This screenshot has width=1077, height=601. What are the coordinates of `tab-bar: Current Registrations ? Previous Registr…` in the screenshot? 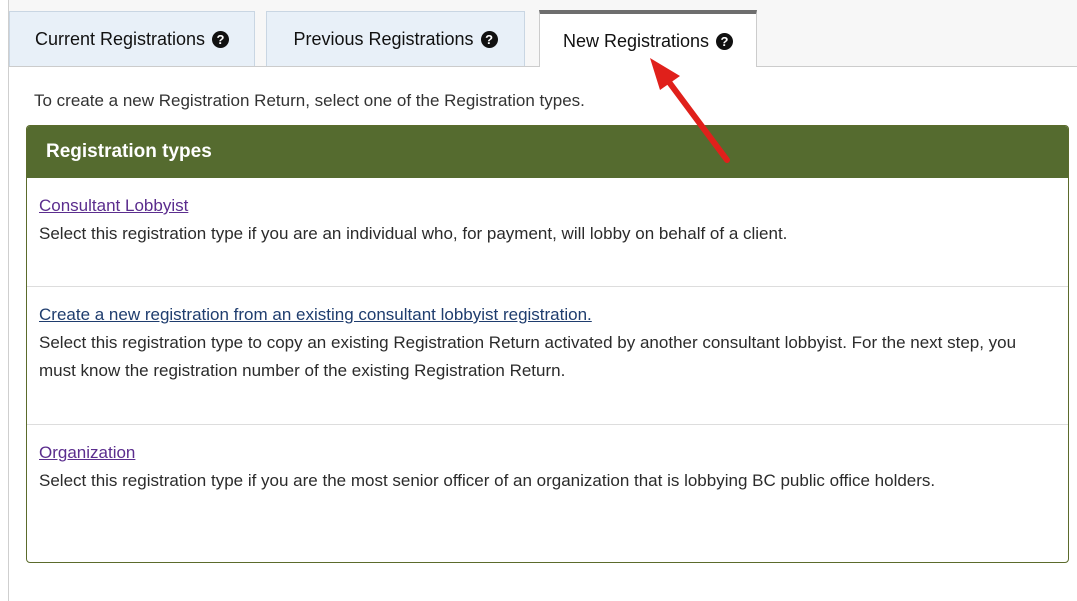 It's located at (543, 39).